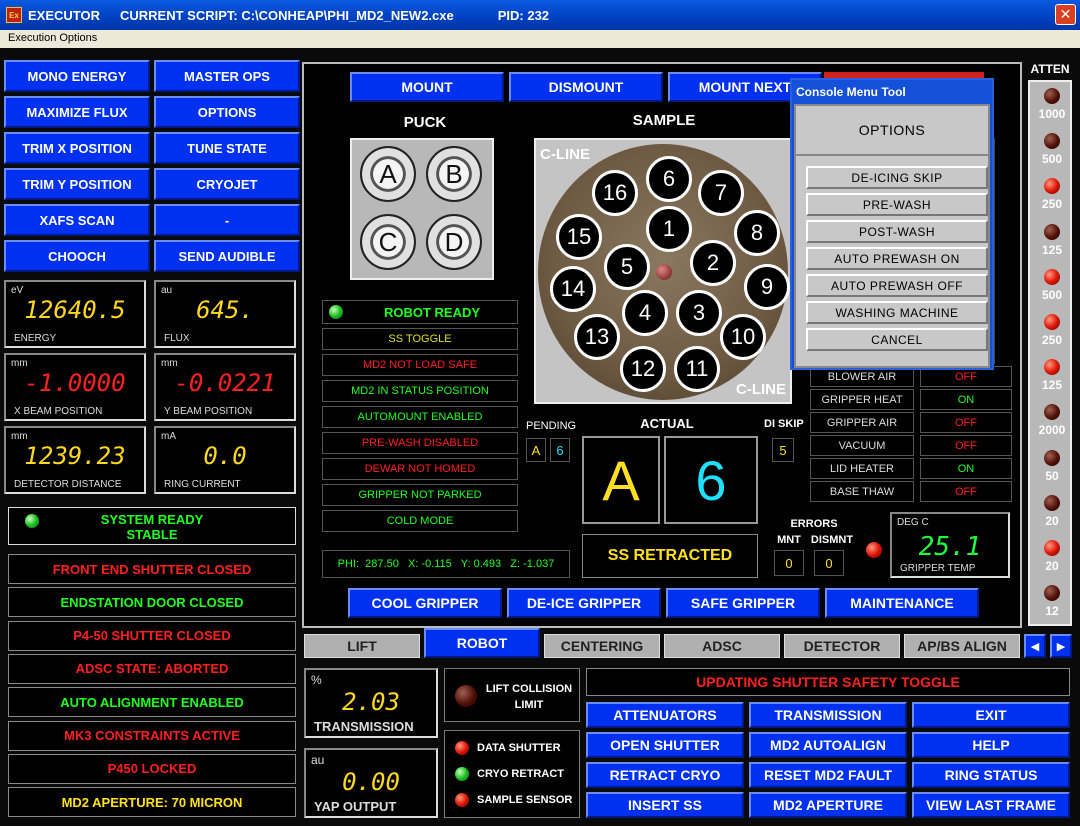 This screenshot has height=826, width=1080. Describe the element at coordinates (767, 287) in the screenshot. I see `sample-slot-9: 9` at that location.